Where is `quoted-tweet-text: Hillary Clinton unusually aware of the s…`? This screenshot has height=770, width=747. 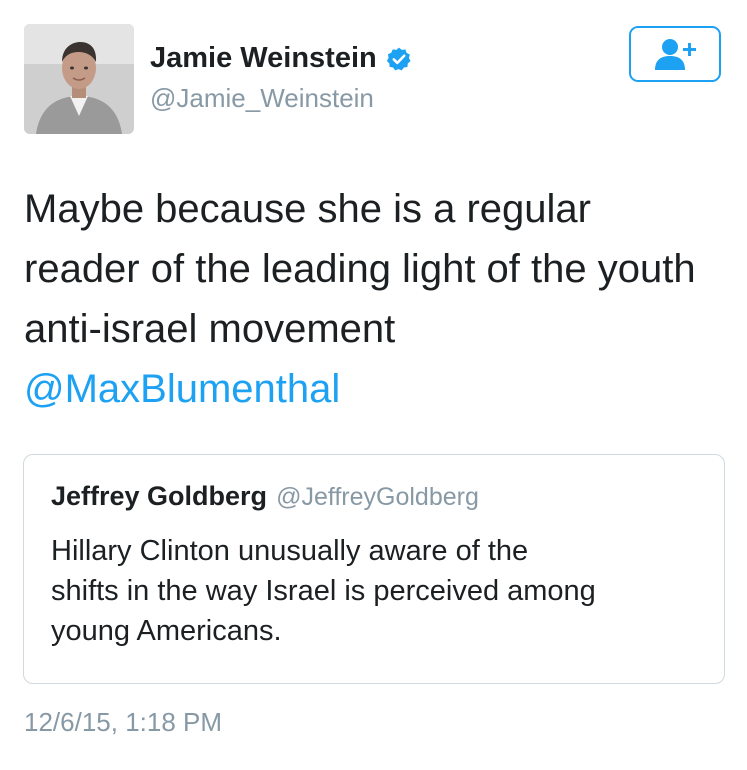 quoted-tweet-text: Hillary Clinton unusually aware of the s… is located at coordinates (323, 591).